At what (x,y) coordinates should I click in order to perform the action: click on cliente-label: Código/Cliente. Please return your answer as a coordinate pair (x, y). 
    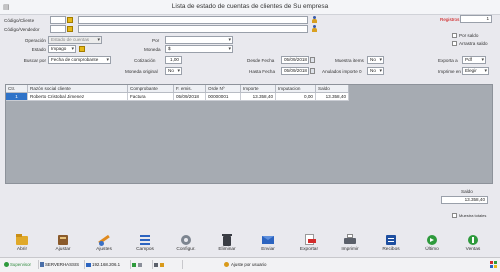
    Looking at the image, I should click on (19, 20).